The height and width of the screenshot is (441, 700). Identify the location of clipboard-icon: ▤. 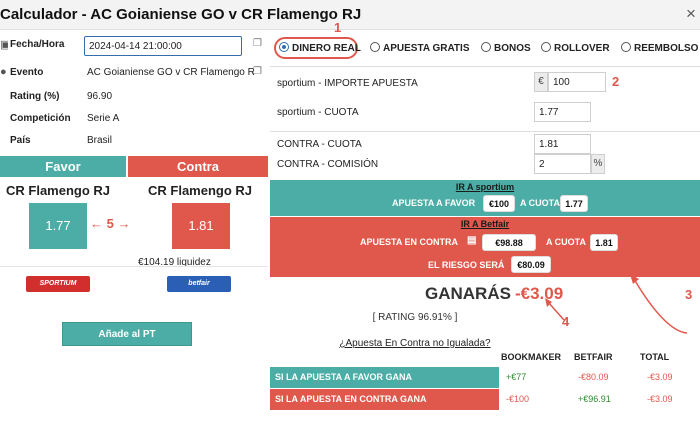
(471, 240).